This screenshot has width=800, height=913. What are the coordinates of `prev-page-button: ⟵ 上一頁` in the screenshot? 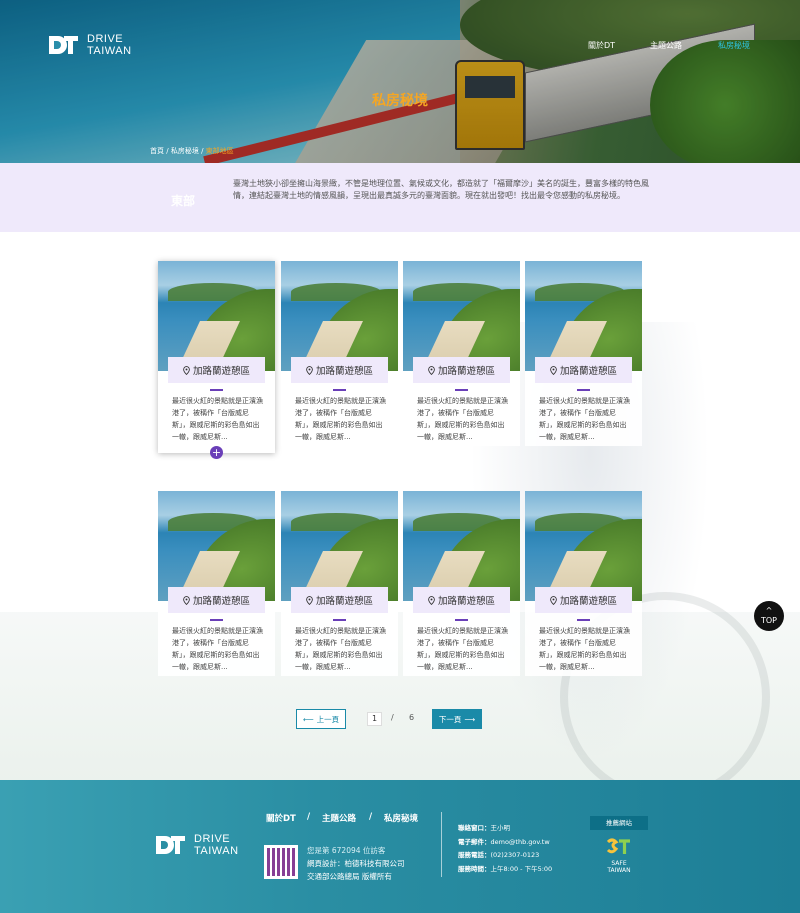 It's located at (321, 719).